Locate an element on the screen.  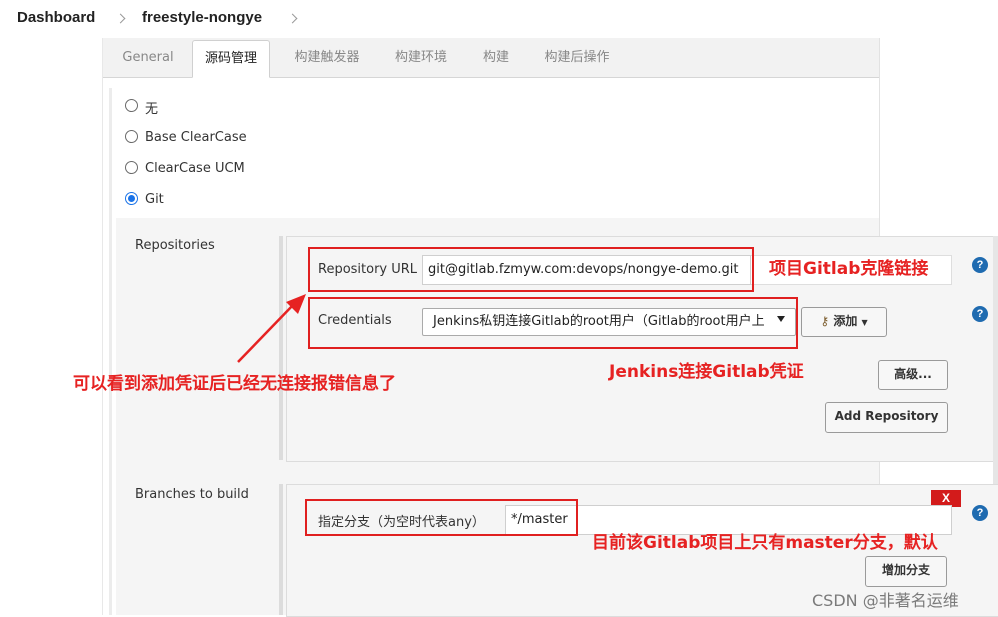
radio-base-clearcase is located at coordinates (131, 136).